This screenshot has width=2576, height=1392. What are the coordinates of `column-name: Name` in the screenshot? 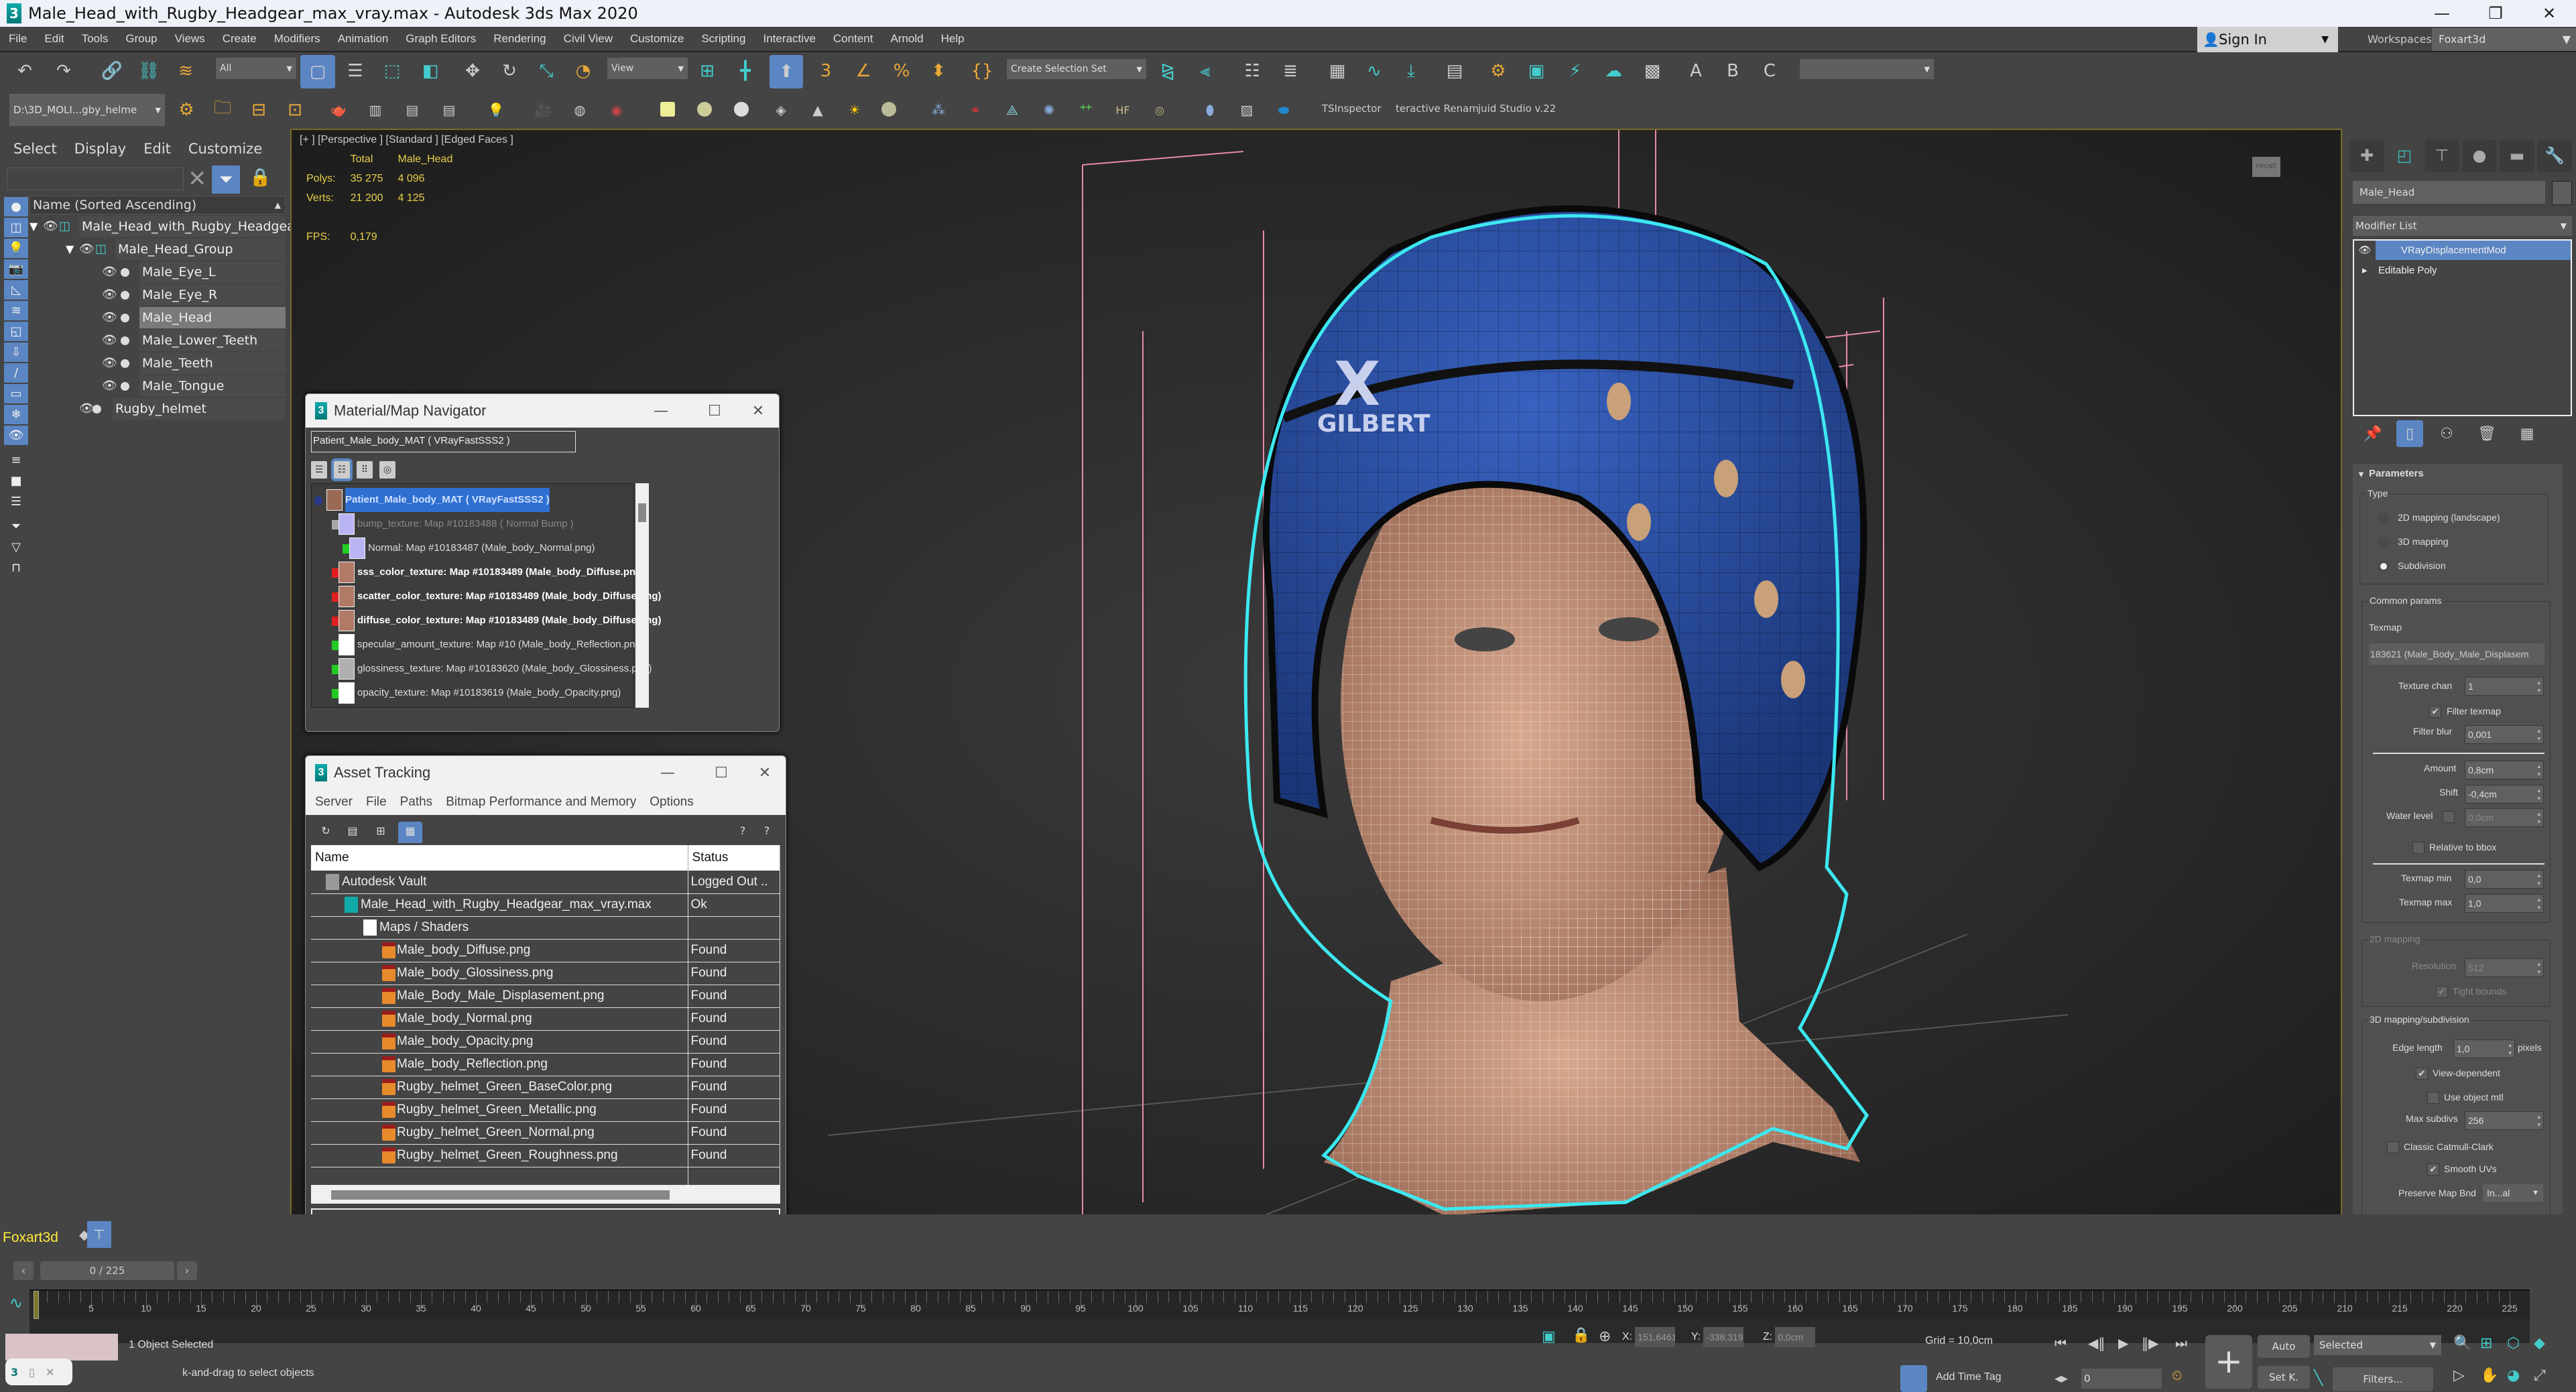 It's located at (499, 858).